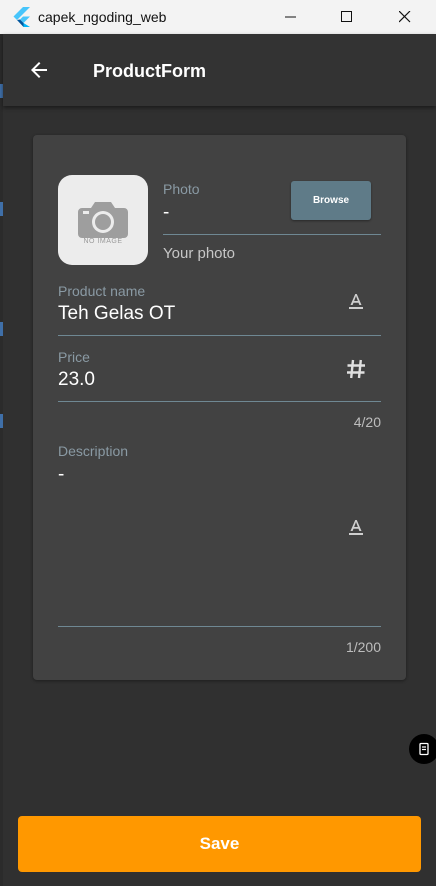 This screenshot has height=886, width=436. I want to click on maximize-button, so click(347, 17).